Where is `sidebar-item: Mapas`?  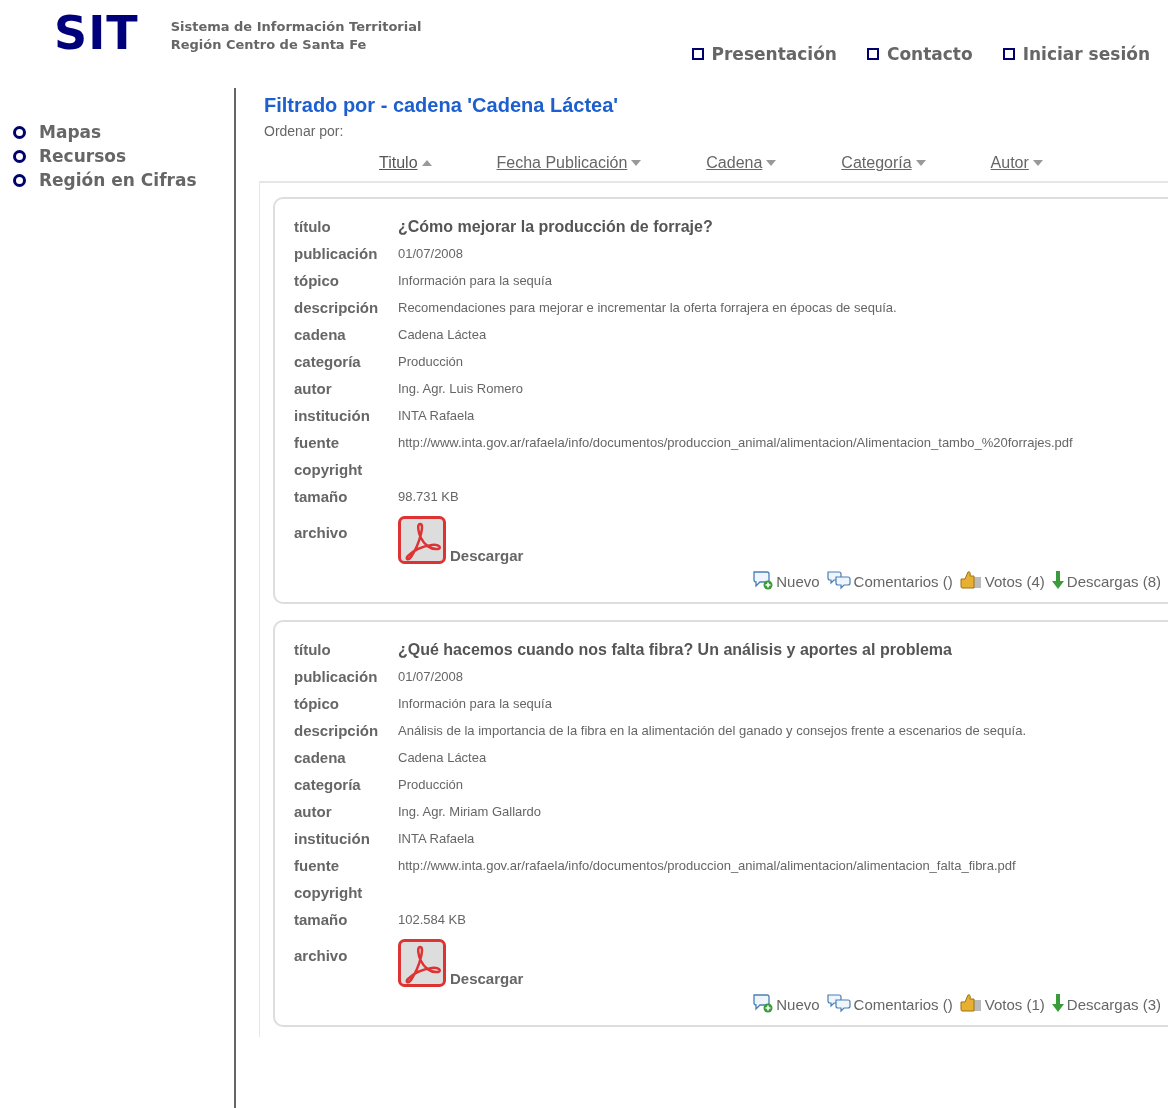
sidebar-item: Mapas is located at coordinates (70, 132).